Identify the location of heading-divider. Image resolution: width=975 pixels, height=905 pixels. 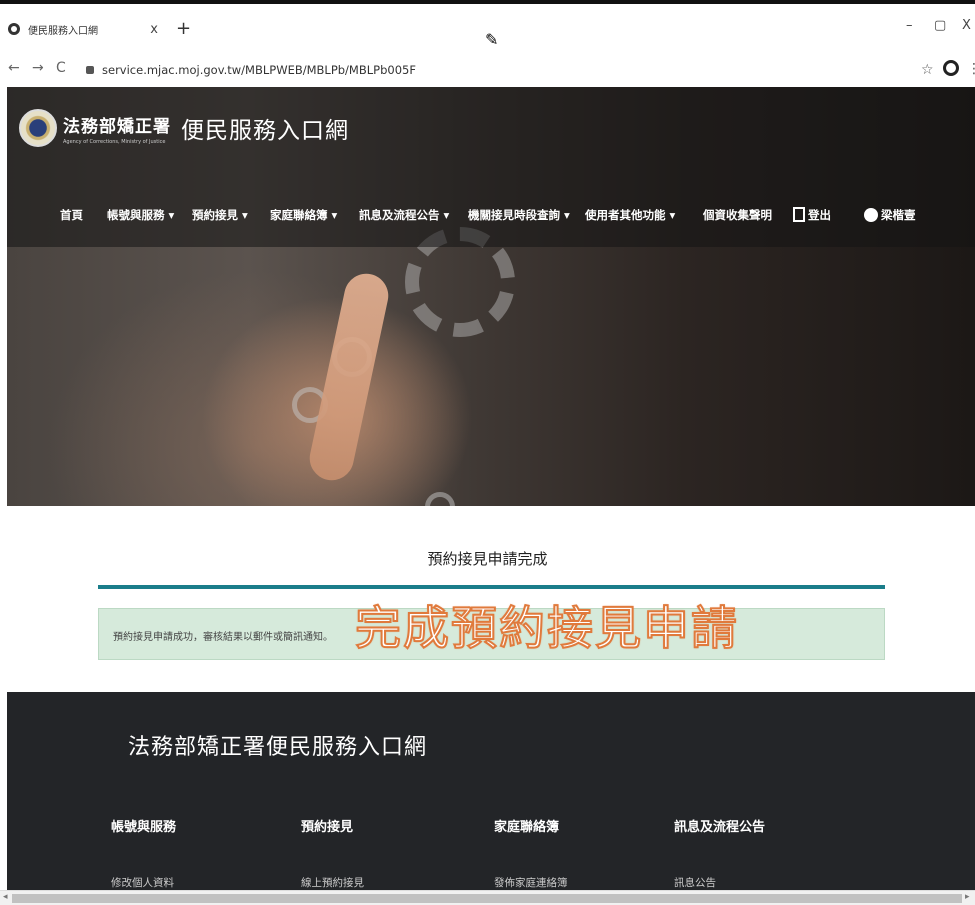
(491, 587).